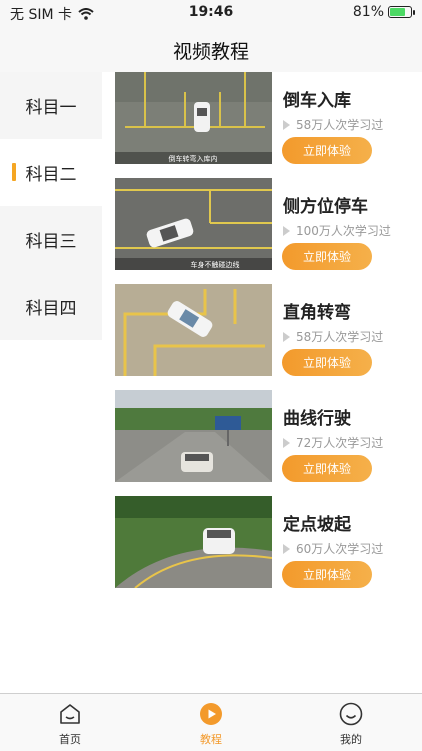 This screenshot has width=422, height=751. What do you see at coordinates (317, 101) in the screenshot?
I see `lesson-title: 倒车入库` at bounding box center [317, 101].